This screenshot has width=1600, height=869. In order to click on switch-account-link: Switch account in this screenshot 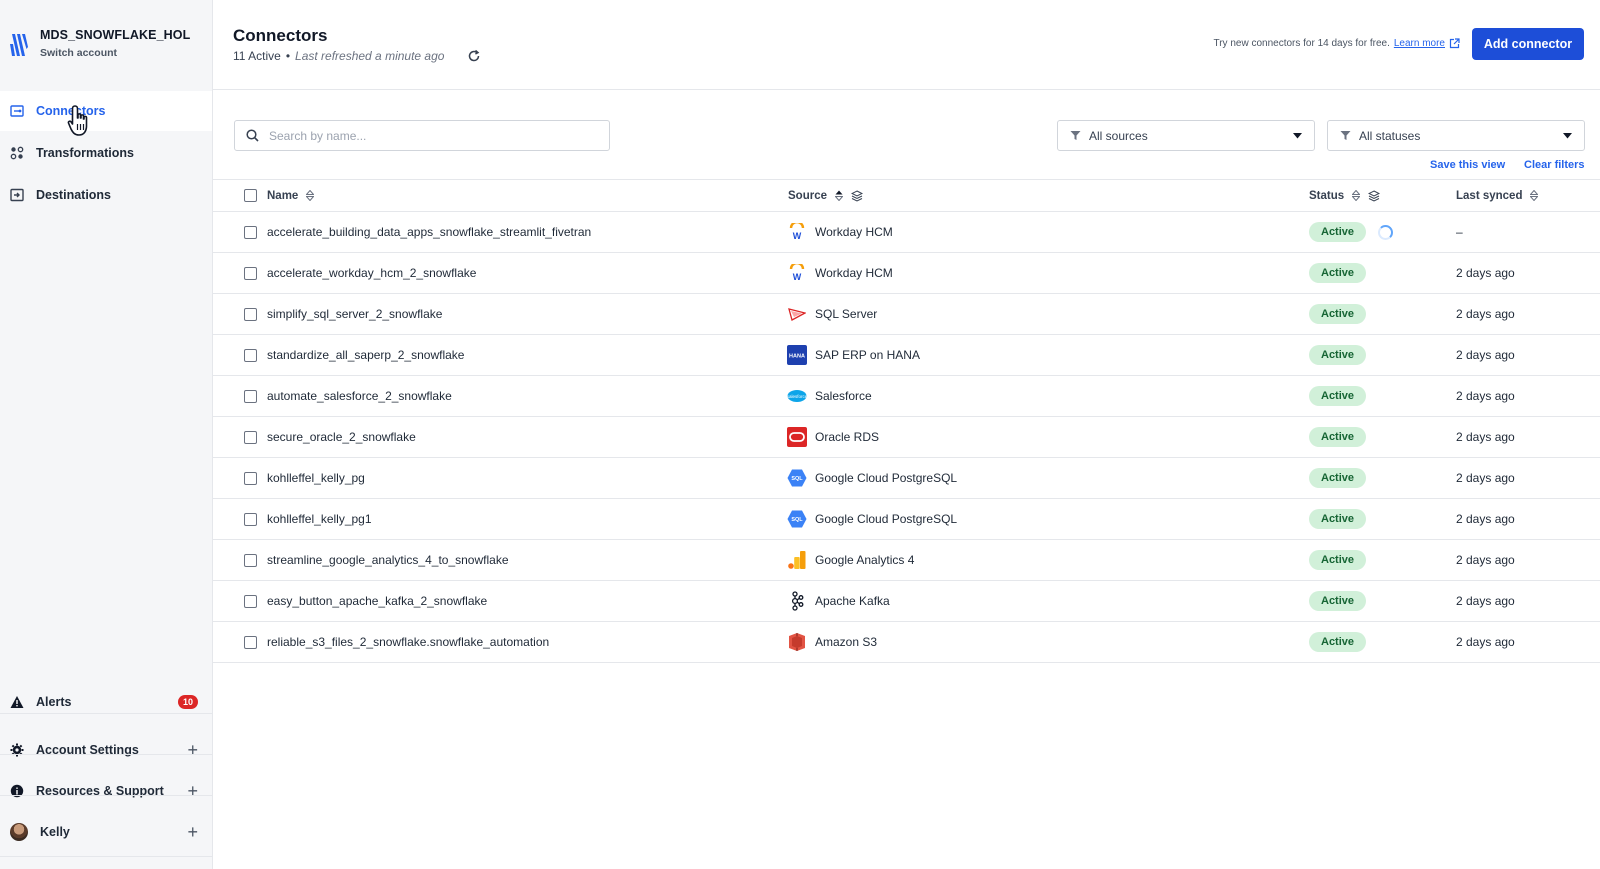, I will do `click(115, 53)`.